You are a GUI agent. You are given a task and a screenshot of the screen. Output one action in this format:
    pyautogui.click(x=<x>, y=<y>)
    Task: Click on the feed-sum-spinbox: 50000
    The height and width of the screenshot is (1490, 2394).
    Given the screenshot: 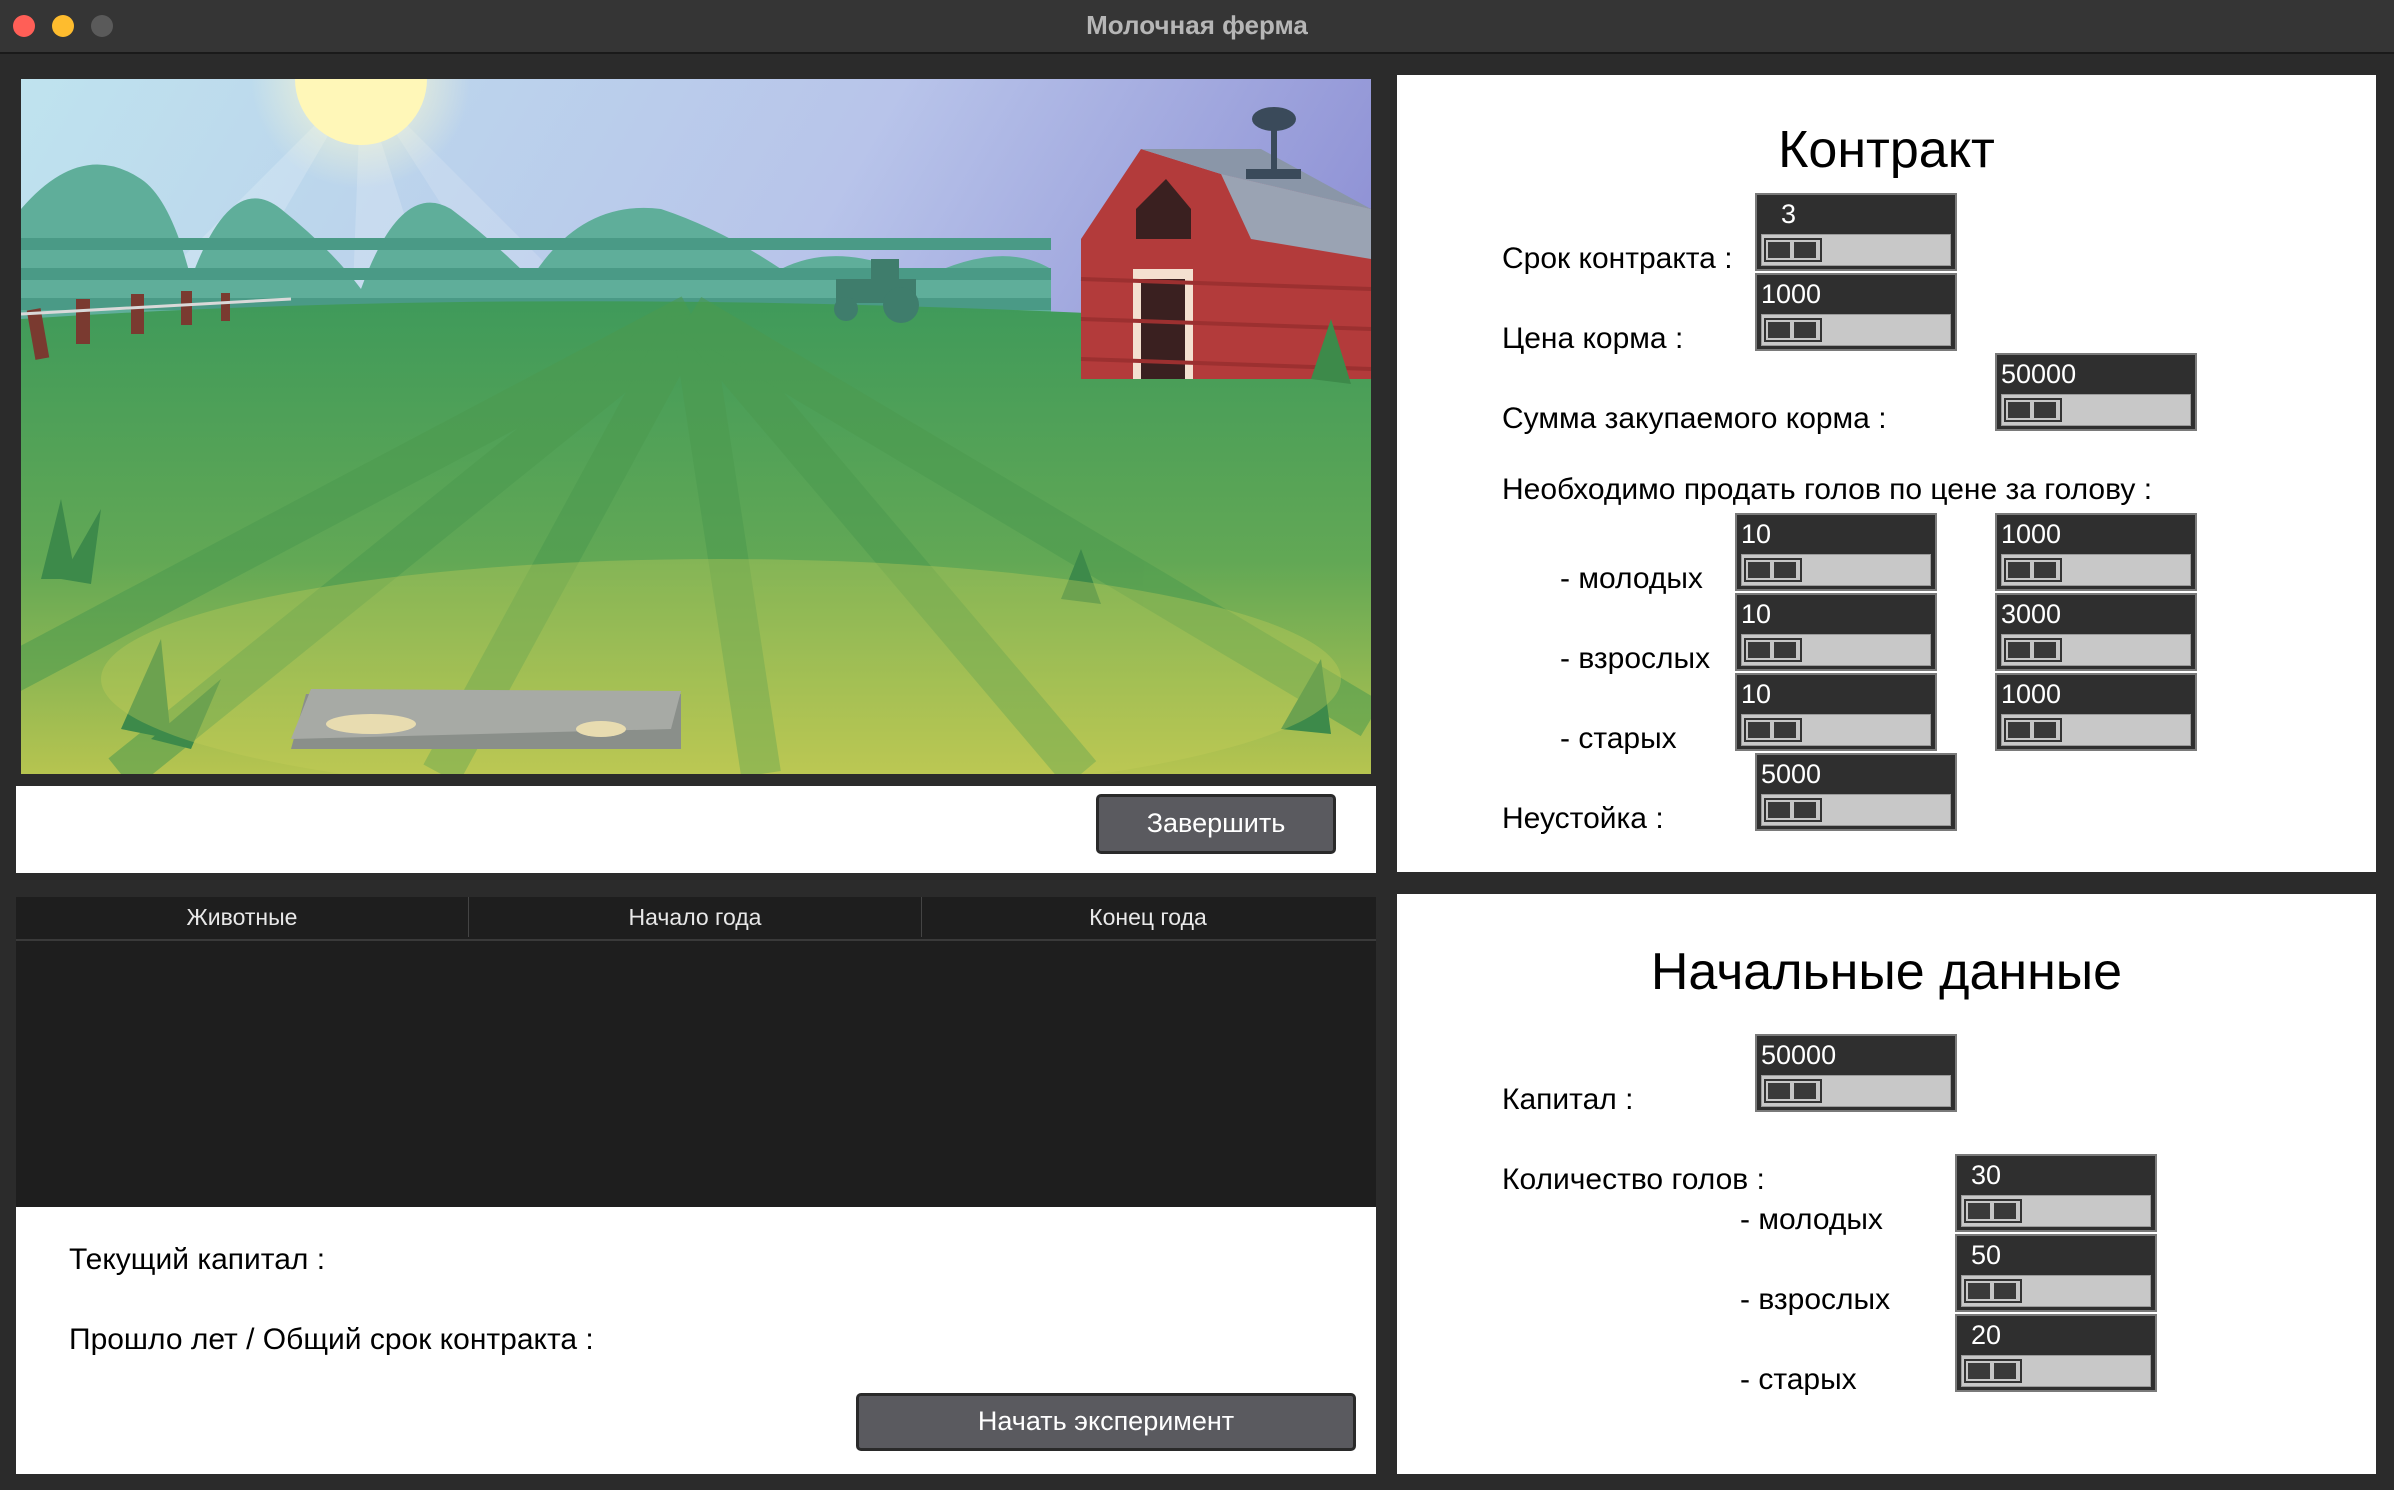 What is the action you would take?
    pyautogui.click(x=2096, y=392)
    